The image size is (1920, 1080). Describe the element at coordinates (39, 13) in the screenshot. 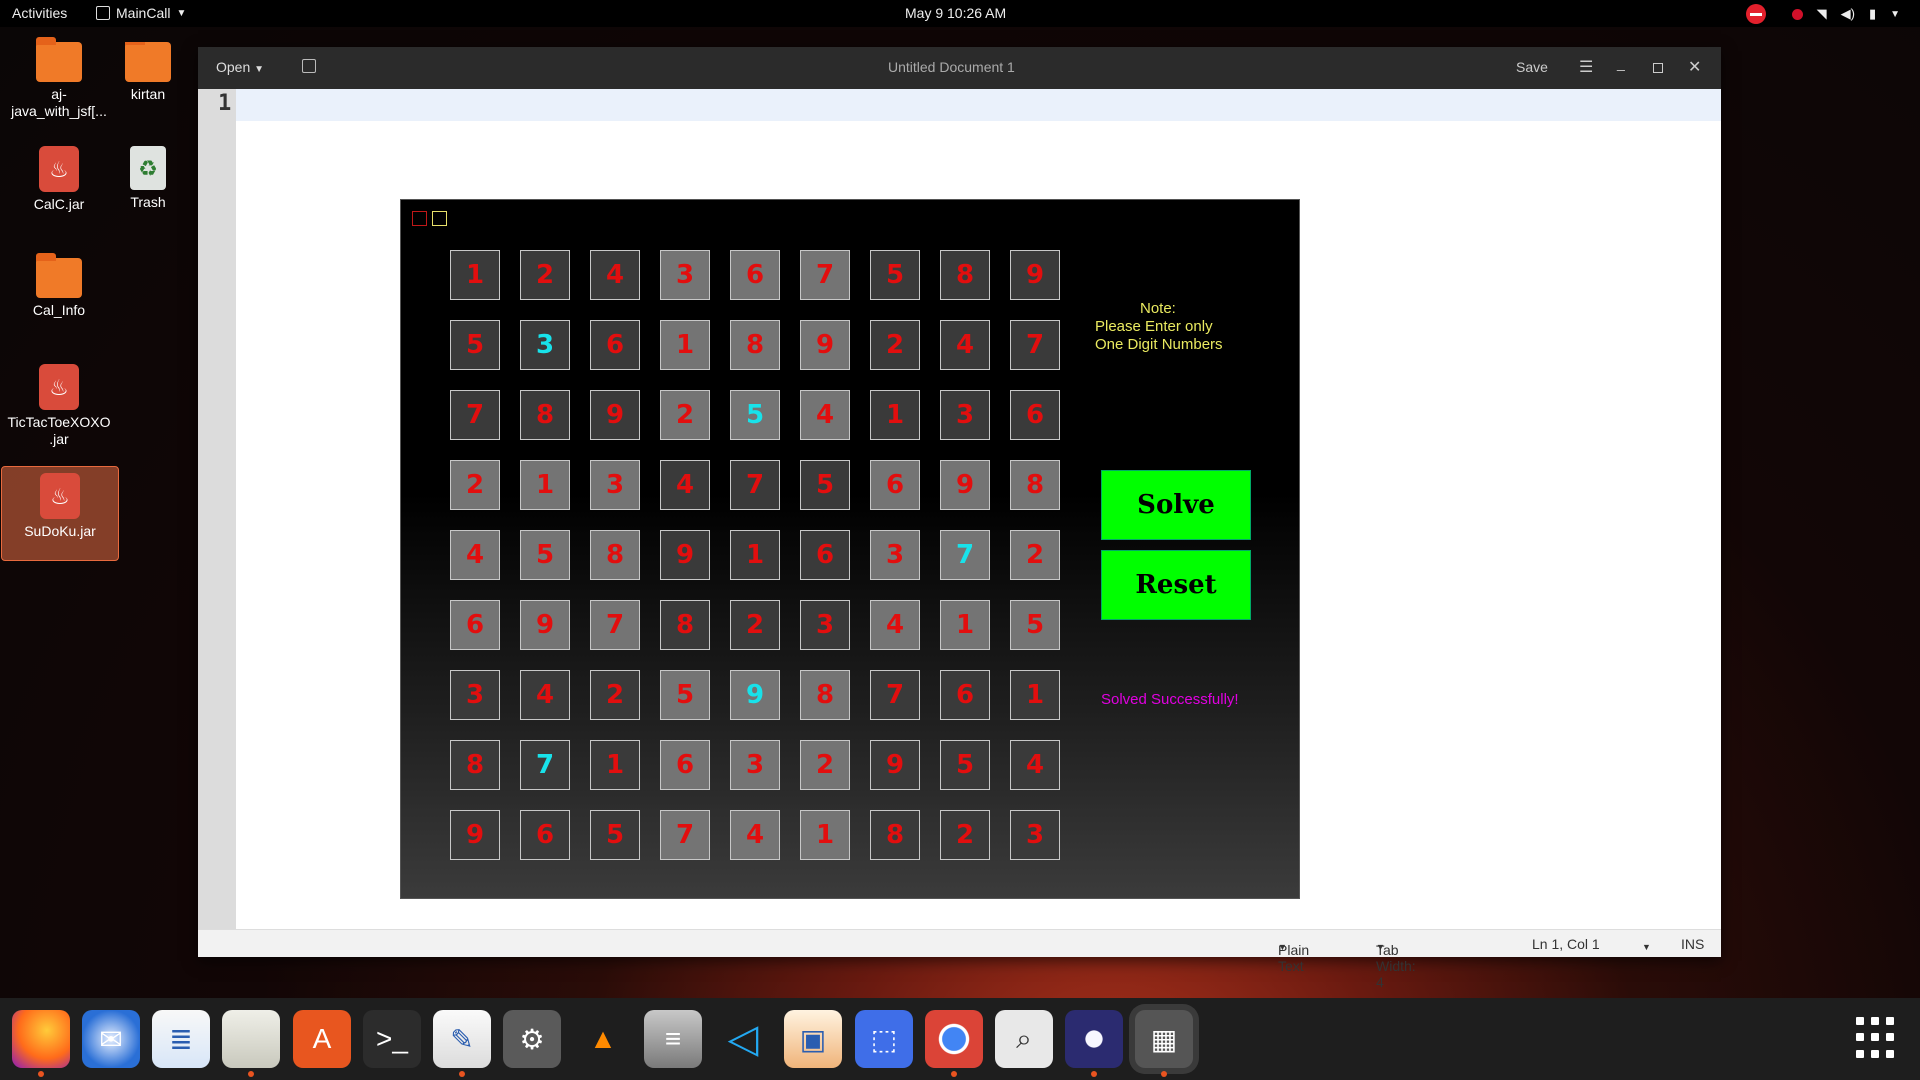

I see `activities-button: Activities` at that location.